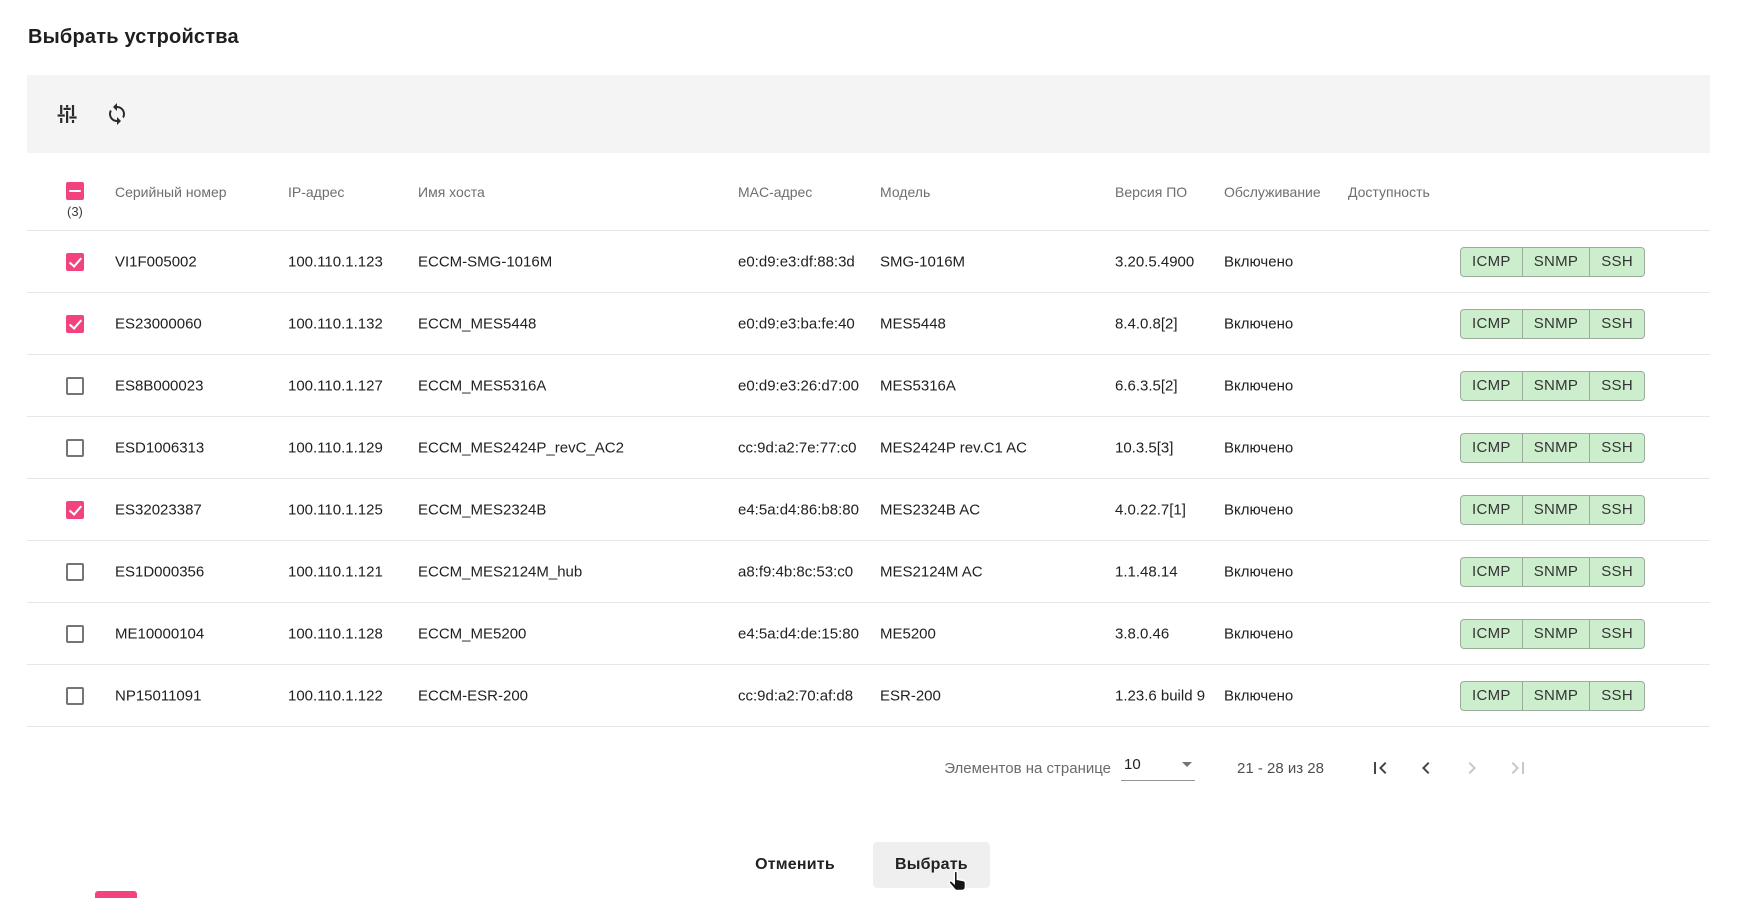 The width and height of the screenshot is (1737, 898). I want to click on items-per-page-select: 10, so click(1158, 768).